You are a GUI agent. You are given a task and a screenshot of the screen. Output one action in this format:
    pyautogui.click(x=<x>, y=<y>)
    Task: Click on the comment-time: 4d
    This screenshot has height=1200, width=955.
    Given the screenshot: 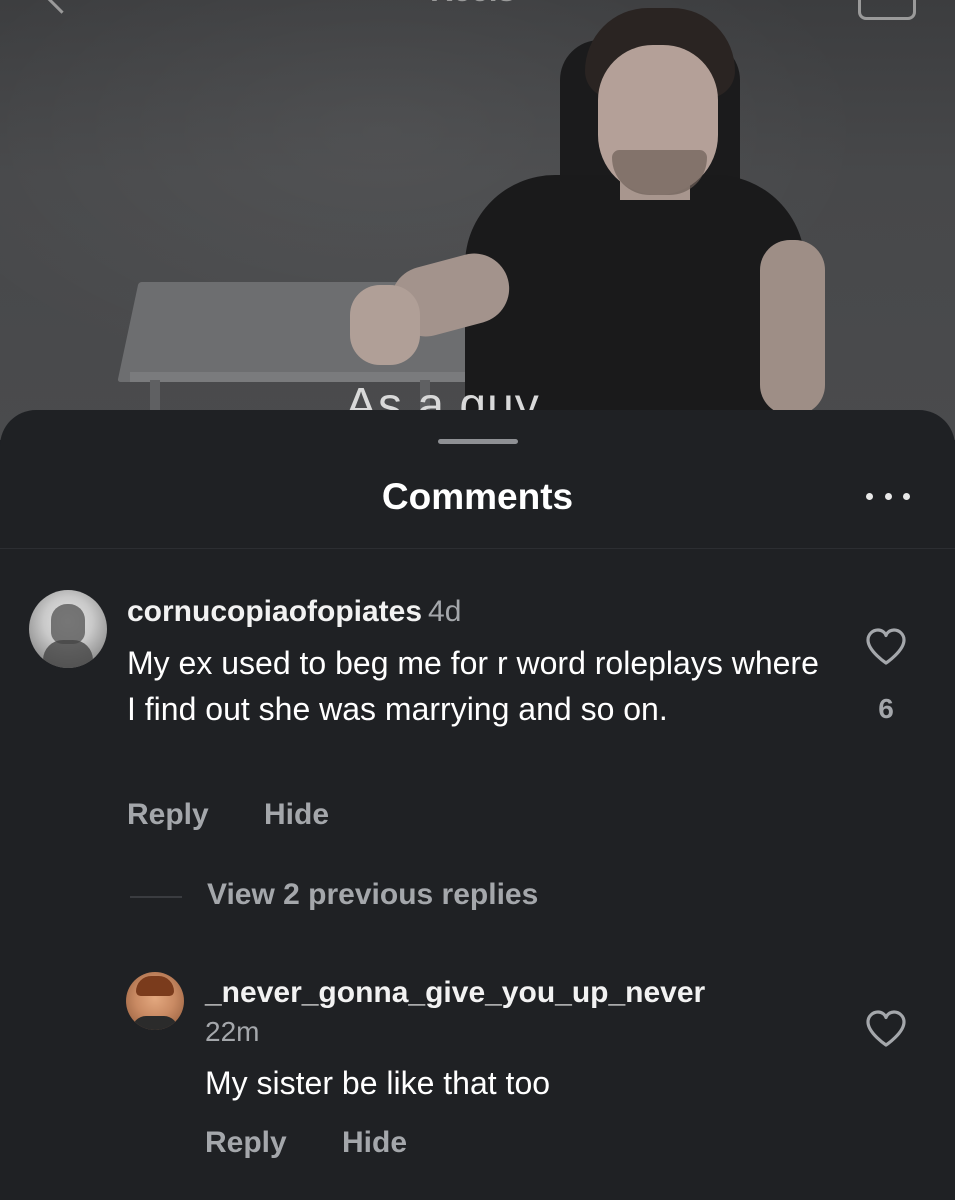 What is the action you would take?
    pyautogui.click(x=445, y=611)
    